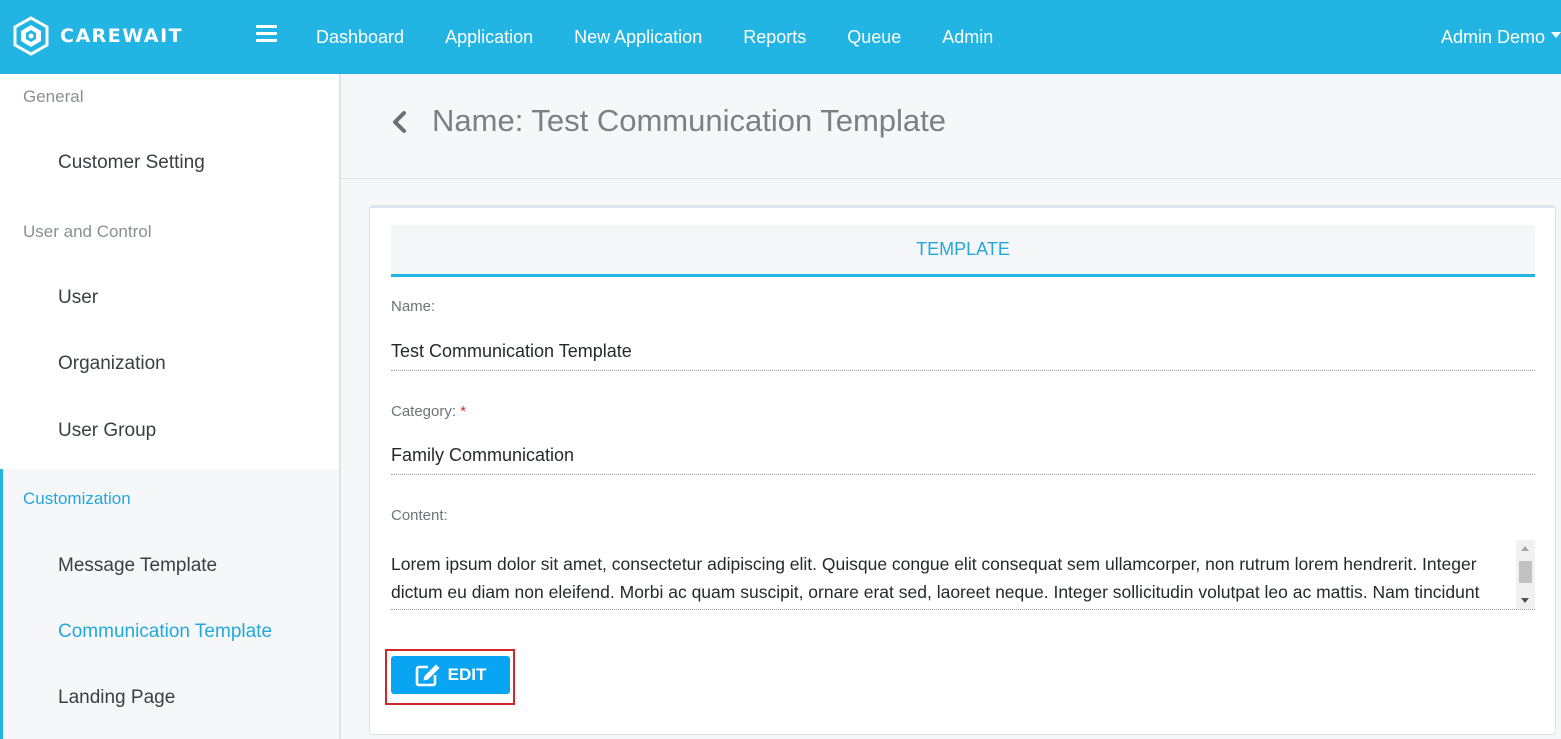 The image size is (1561, 739). What do you see at coordinates (1492, 36) in the screenshot?
I see `user-name: Admin Demo` at bounding box center [1492, 36].